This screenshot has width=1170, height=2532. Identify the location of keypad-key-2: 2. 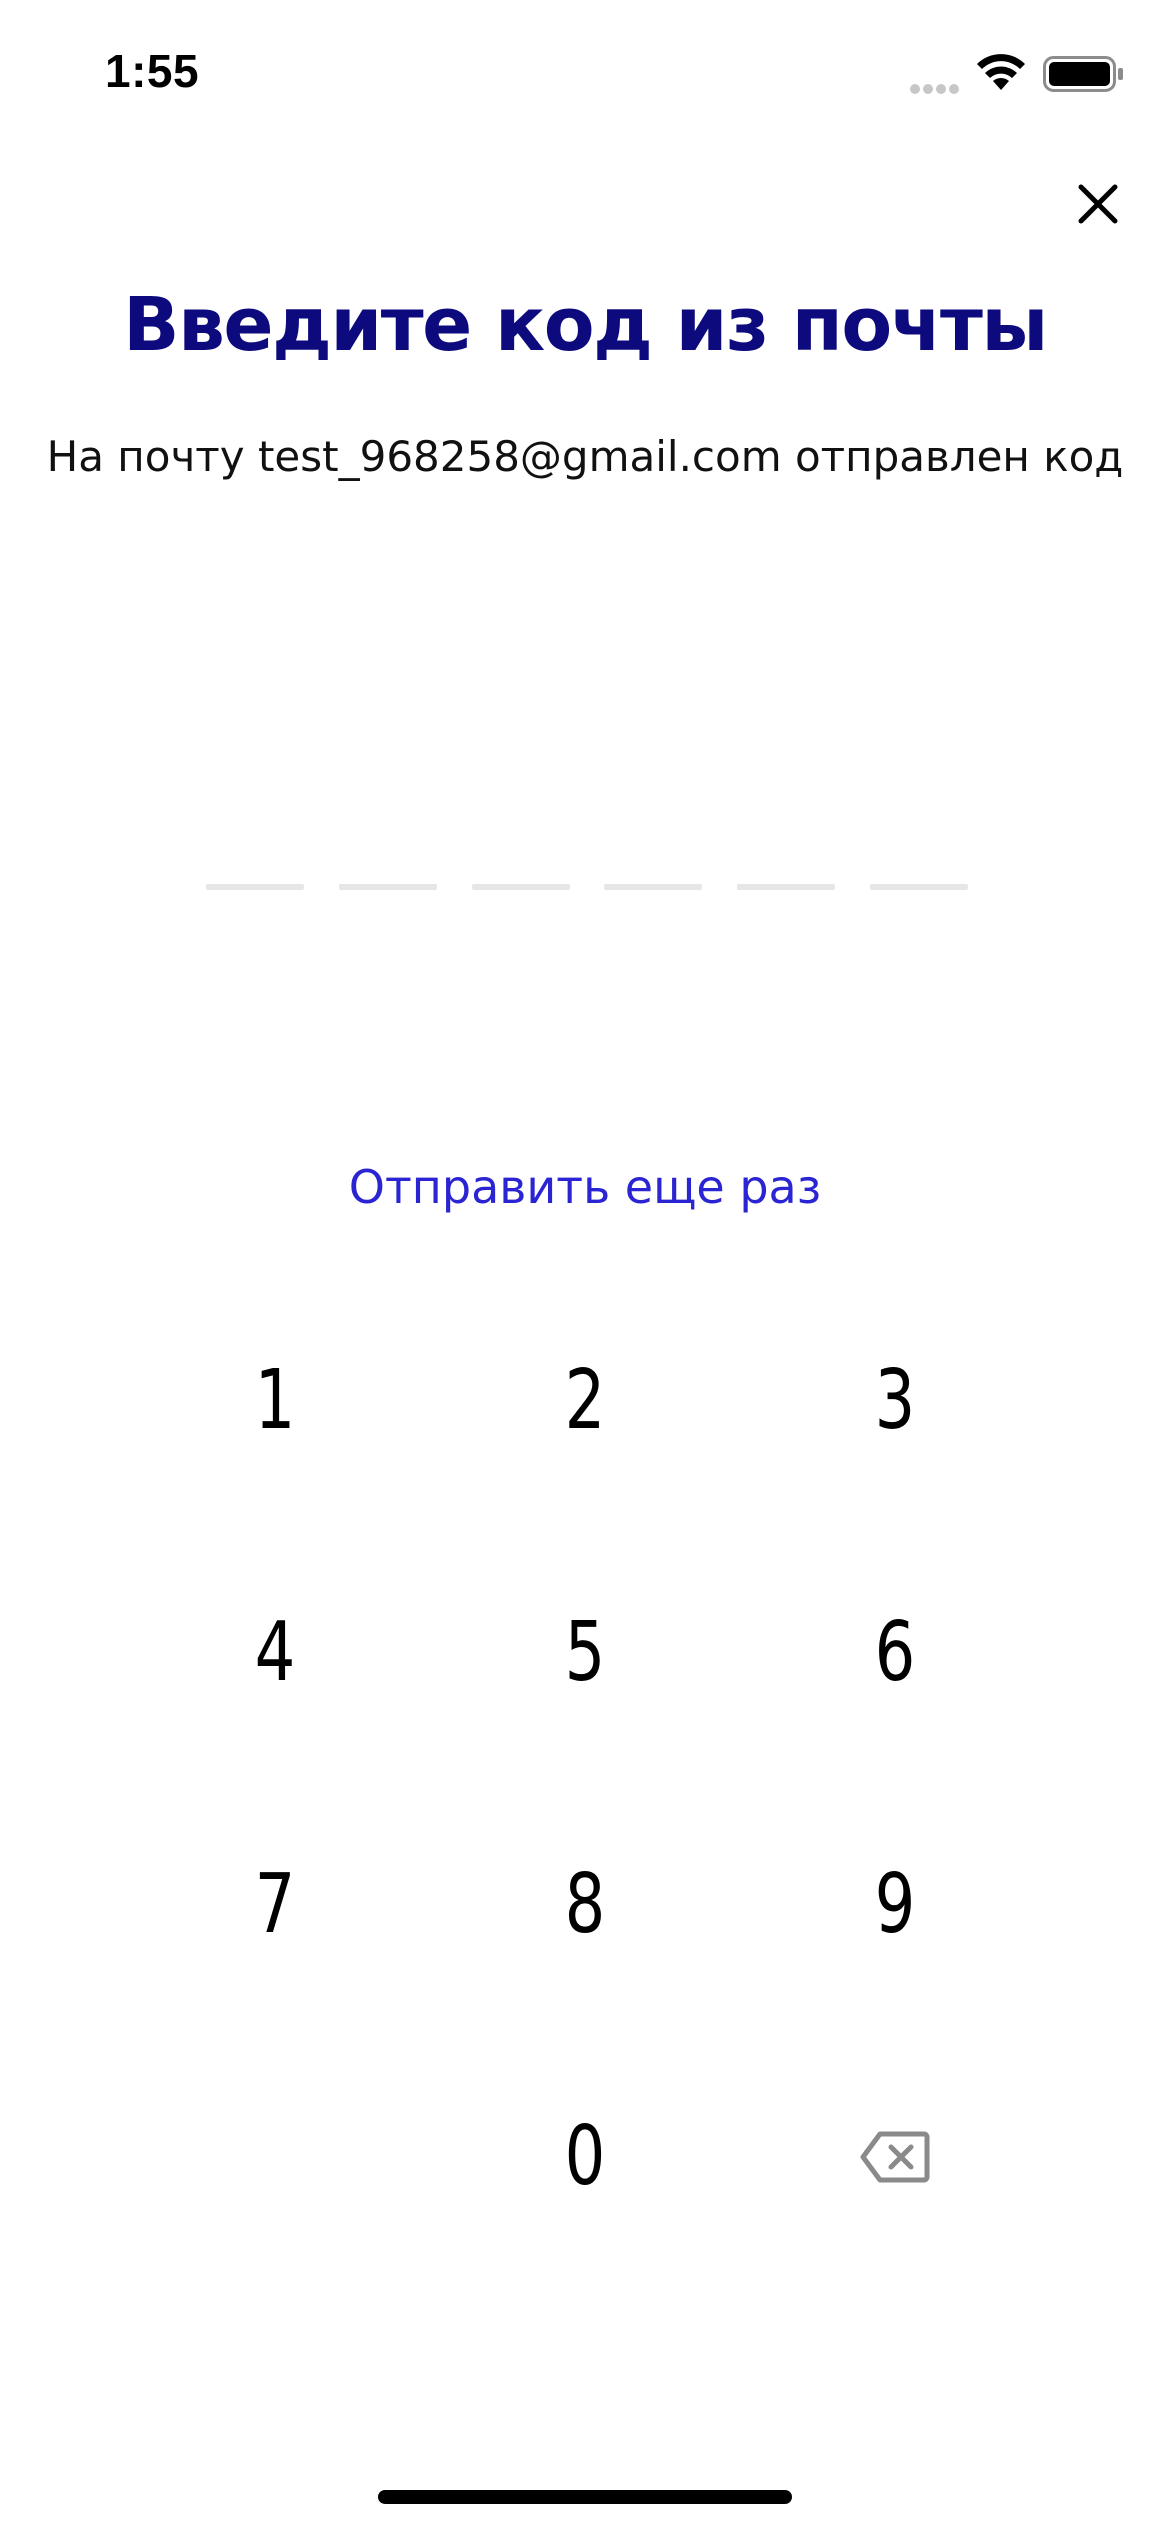
(585, 1400).